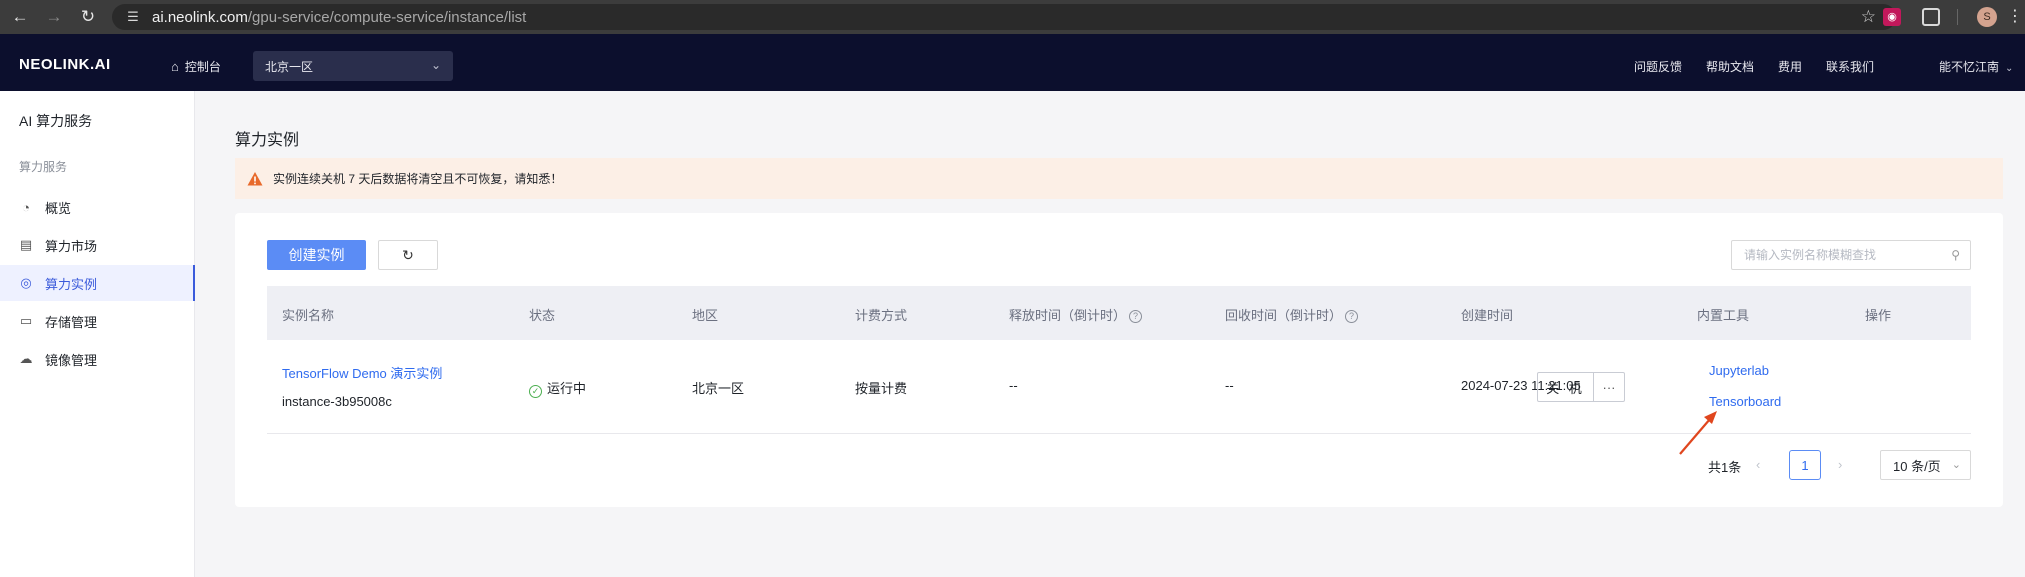  I want to click on extension-icon: ◉, so click(1892, 17).